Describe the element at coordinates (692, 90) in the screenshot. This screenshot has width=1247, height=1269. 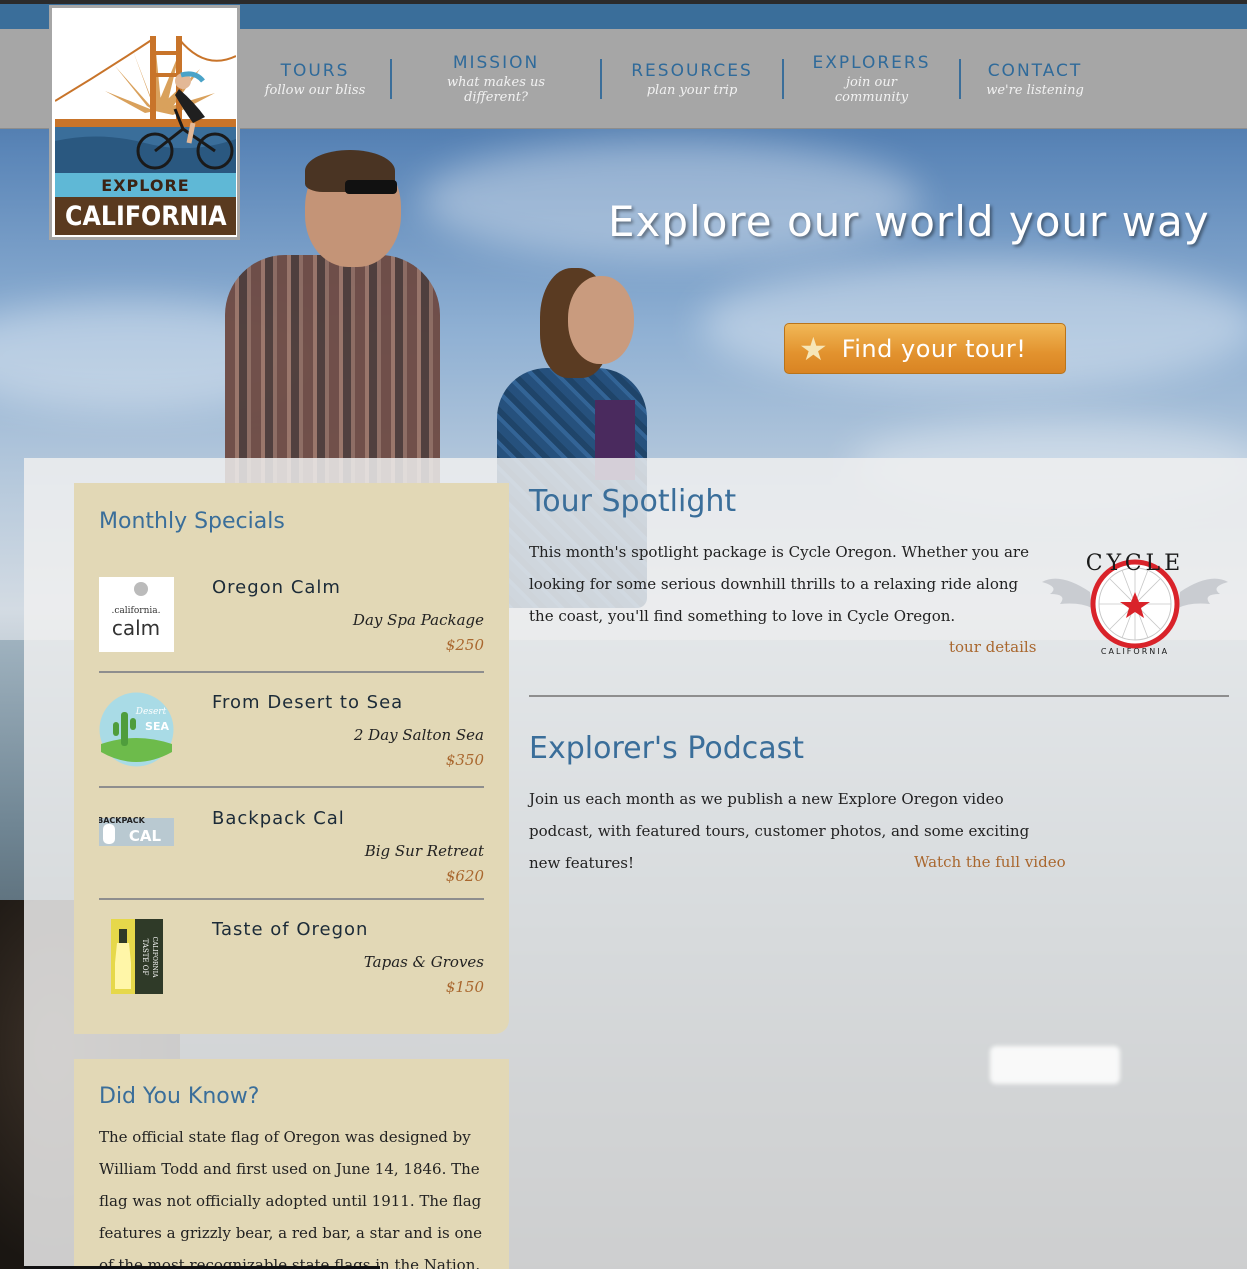
I see `nav-subtitle: plan your trip` at that location.